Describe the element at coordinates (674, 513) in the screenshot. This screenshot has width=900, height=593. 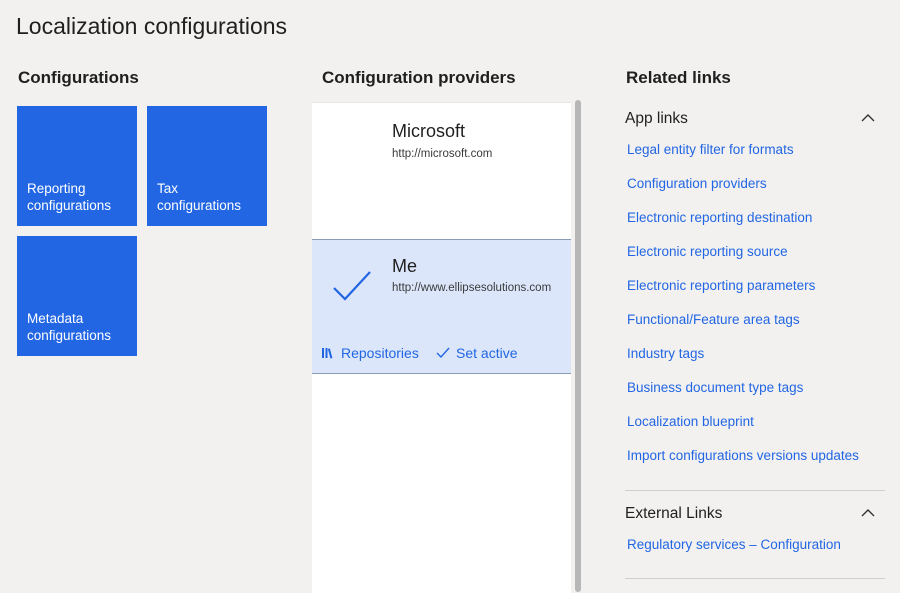
I see `external-links-heading: External Links` at that location.